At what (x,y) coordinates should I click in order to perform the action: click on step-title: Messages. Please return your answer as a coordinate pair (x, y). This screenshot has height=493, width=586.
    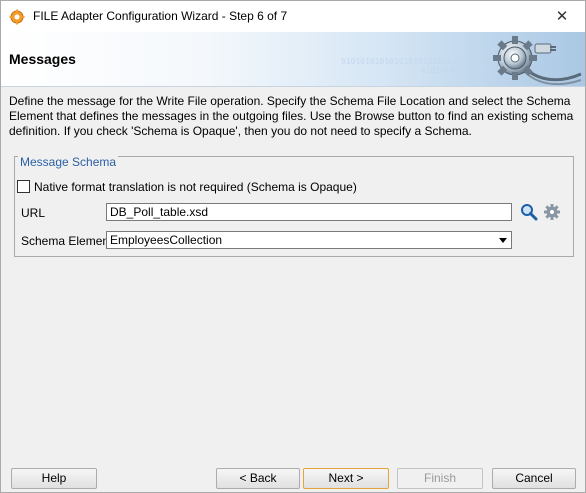
    Looking at the image, I should click on (42, 59).